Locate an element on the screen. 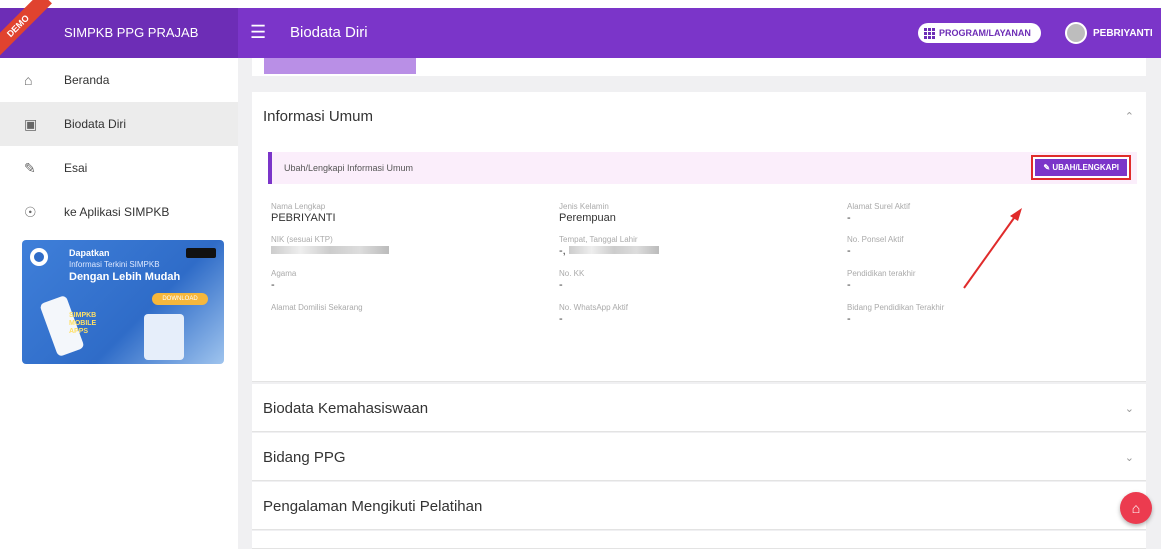 This screenshot has width=1161, height=549. network-icon: ☉ is located at coordinates (30, 211).